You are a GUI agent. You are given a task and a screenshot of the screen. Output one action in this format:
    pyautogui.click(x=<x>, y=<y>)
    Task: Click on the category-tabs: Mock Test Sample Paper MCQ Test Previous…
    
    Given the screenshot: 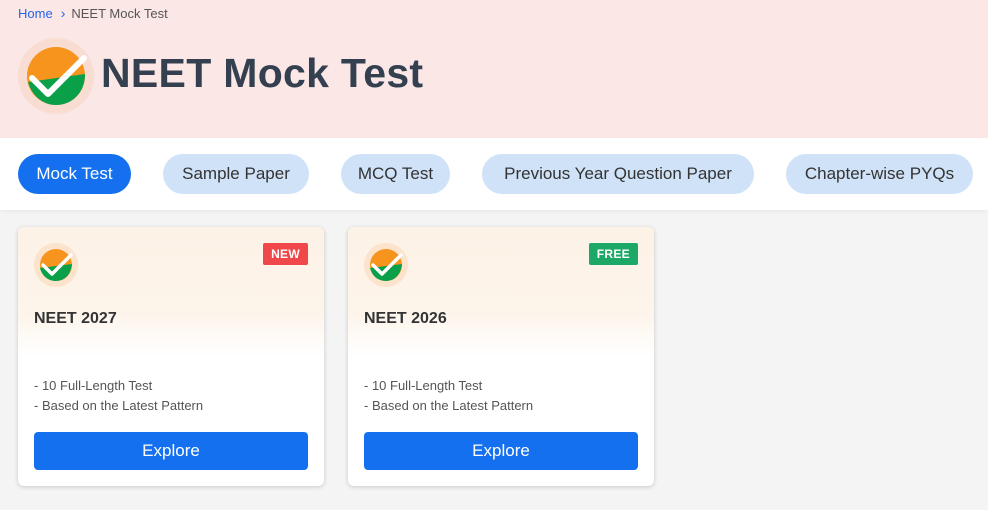 What is the action you would take?
    pyautogui.click(x=494, y=174)
    